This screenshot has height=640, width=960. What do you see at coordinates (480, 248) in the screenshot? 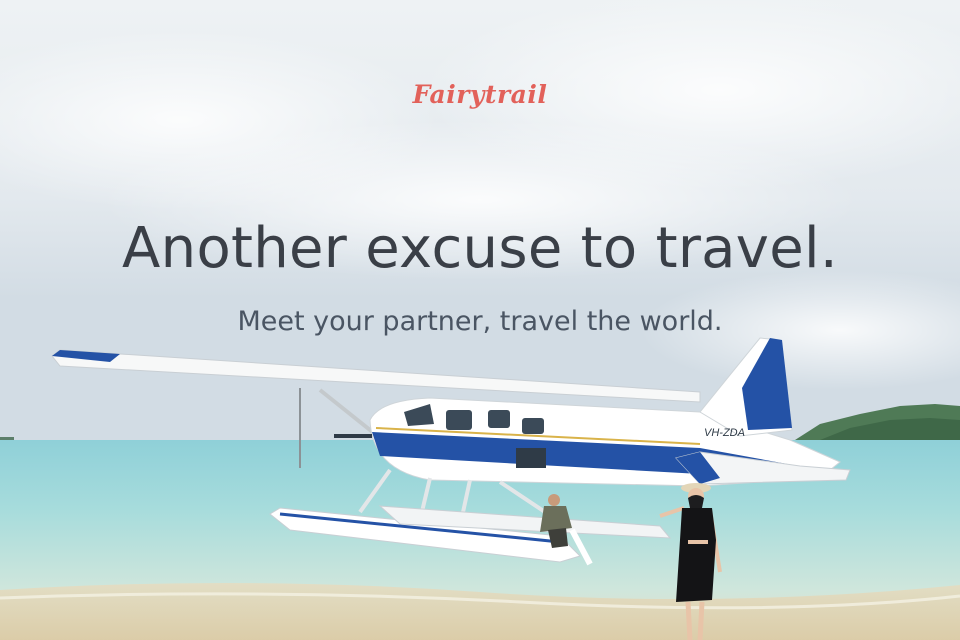
I see `hero-headline: Another excuse to travel.` at bounding box center [480, 248].